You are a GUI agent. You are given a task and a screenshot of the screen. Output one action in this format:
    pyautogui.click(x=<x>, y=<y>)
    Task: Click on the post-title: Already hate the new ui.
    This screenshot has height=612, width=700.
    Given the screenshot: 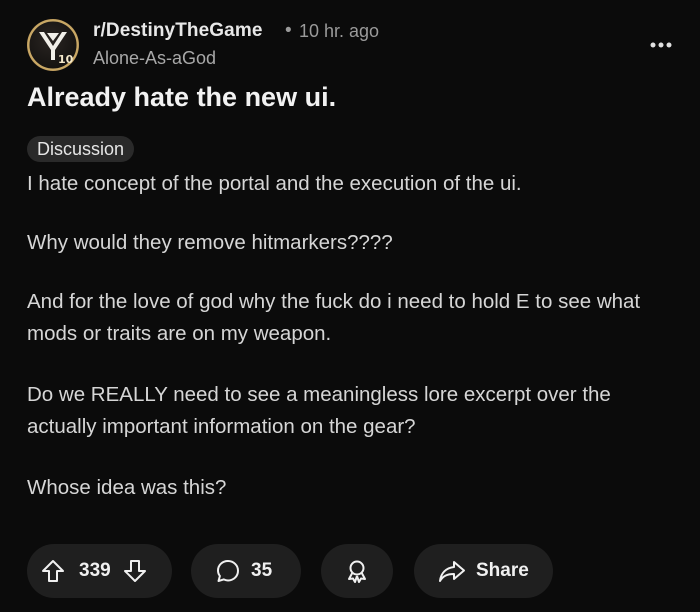 What is the action you would take?
    pyautogui.click(x=181, y=97)
    